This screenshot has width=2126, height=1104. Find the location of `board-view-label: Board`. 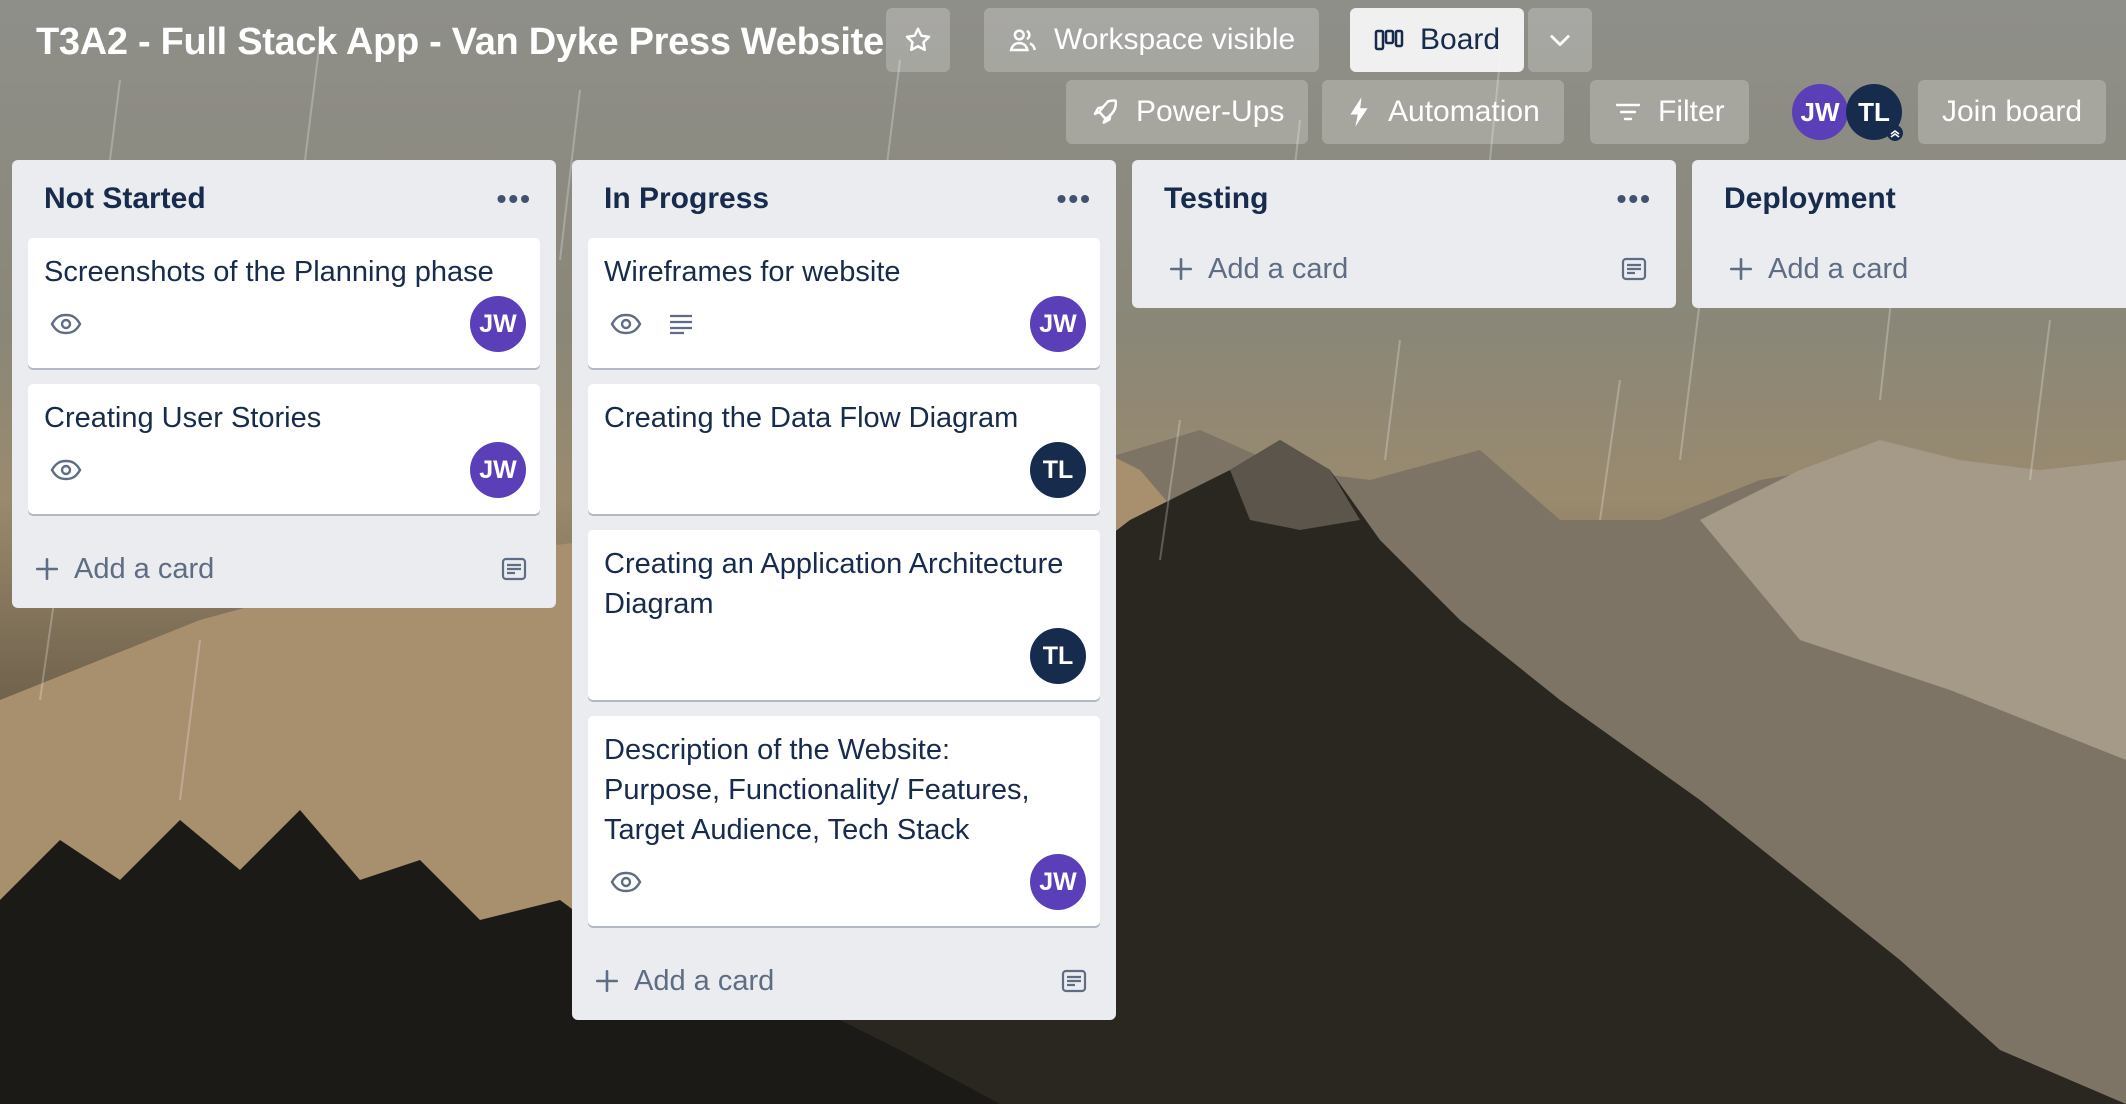

board-view-label: Board is located at coordinates (1460, 39).